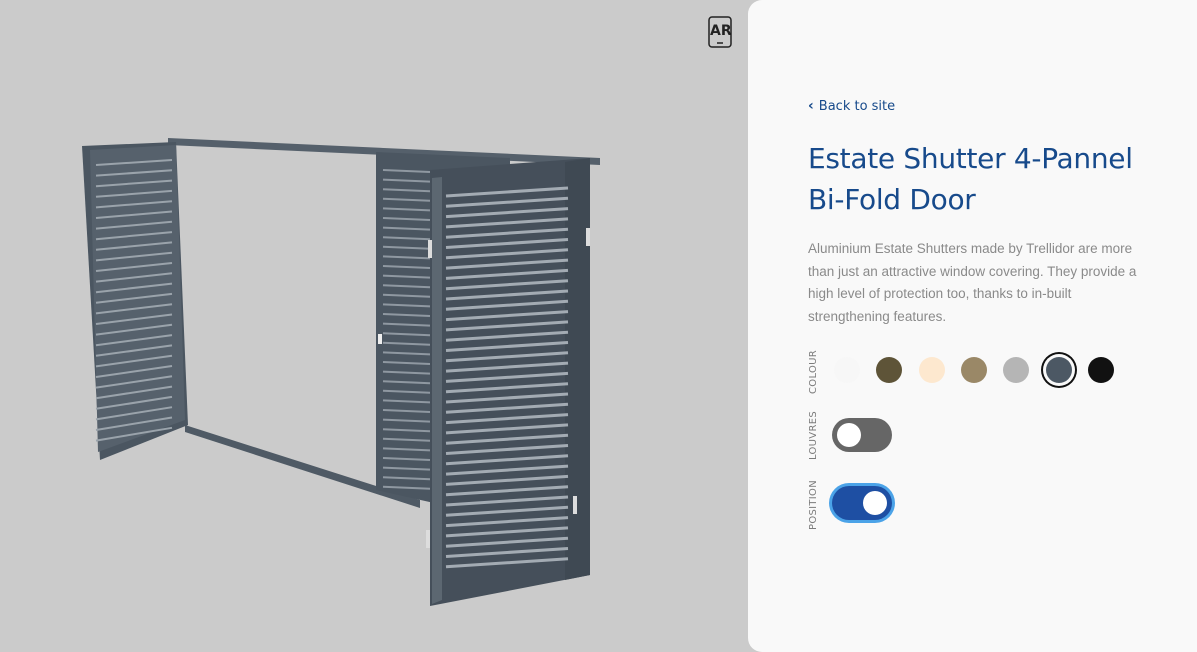  Describe the element at coordinates (813, 504) in the screenshot. I see `position-label: POSITION` at that location.